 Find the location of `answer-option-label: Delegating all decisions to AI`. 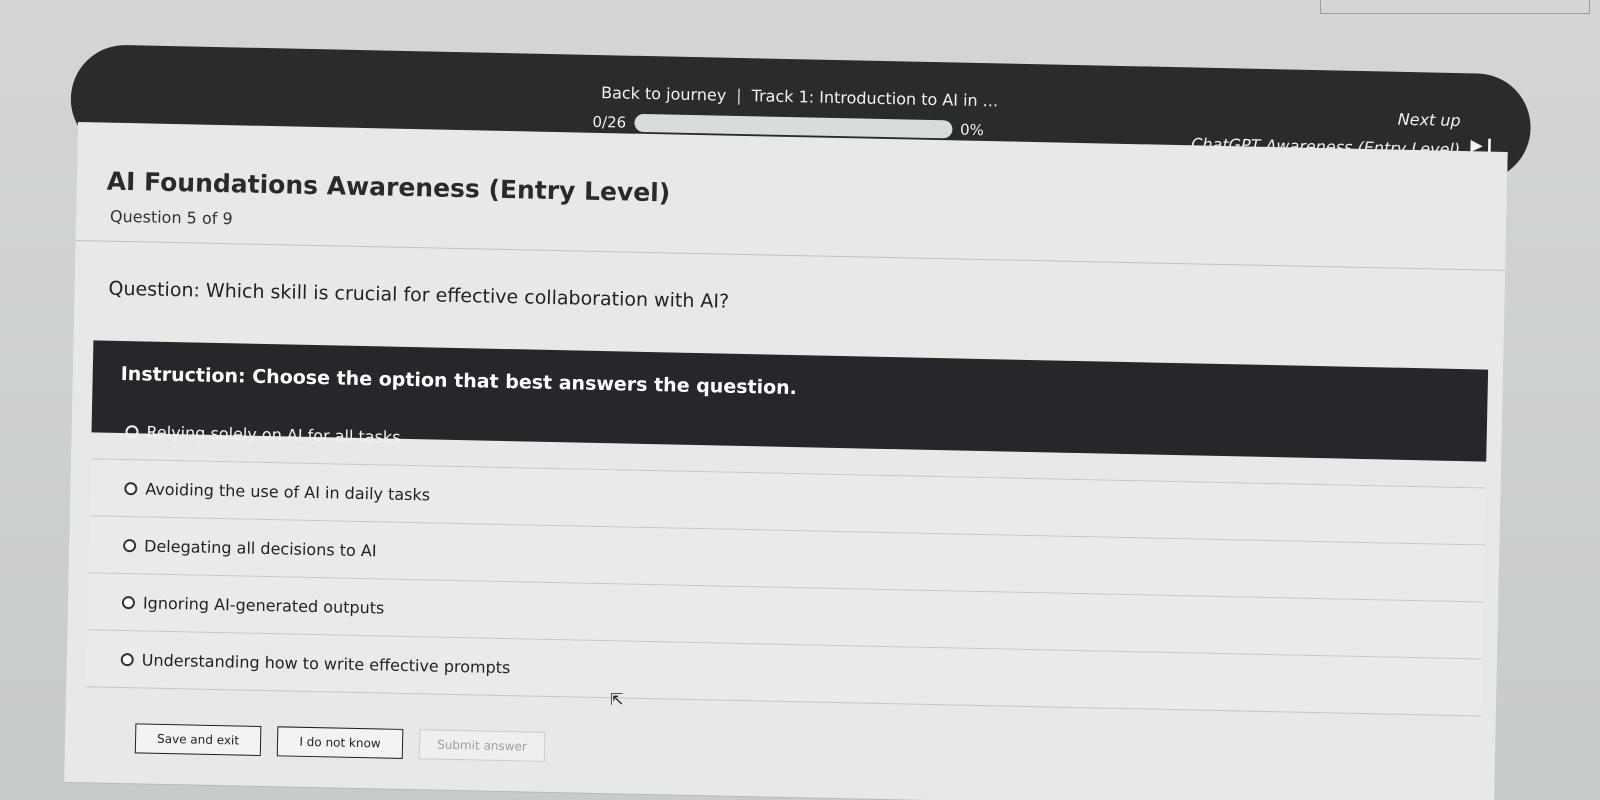

answer-option-label: Delegating all decisions to AI is located at coordinates (260, 547).